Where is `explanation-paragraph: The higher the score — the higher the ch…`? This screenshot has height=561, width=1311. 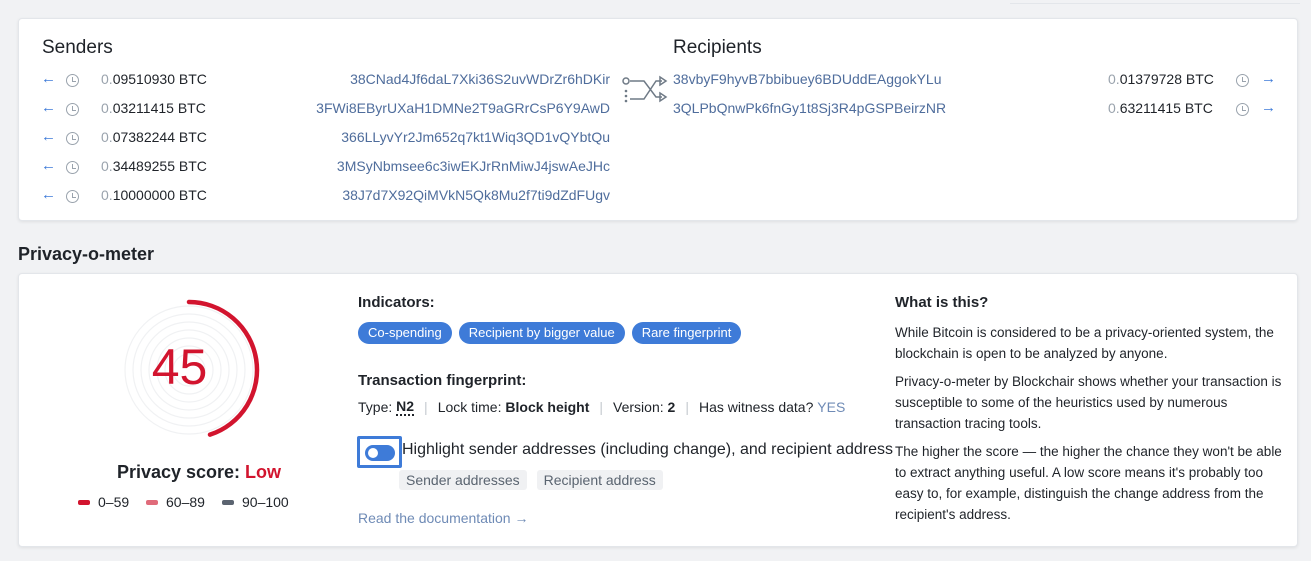 explanation-paragraph: The higher the score — the higher the ch… is located at coordinates (1088, 483).